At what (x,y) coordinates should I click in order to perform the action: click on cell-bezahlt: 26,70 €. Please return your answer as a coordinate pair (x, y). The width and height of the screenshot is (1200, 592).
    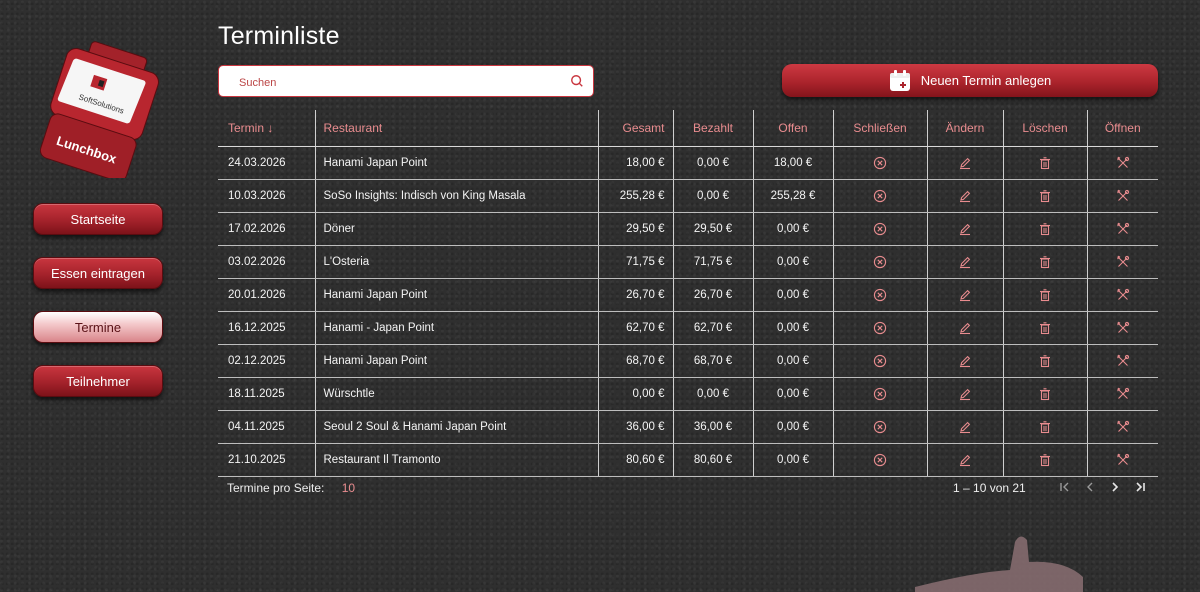
    Looking at the image, I should click on (712, 295).